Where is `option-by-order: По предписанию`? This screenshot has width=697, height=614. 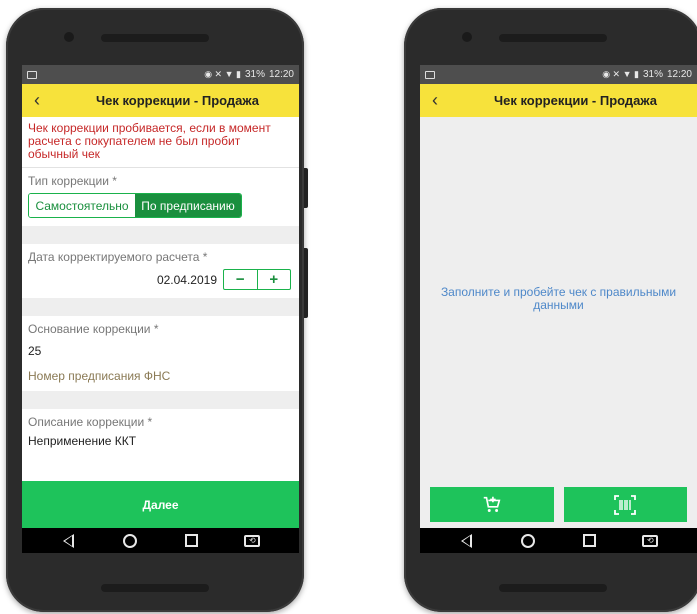
option-by-order: По предписанию is located at coordinates (188, 205).